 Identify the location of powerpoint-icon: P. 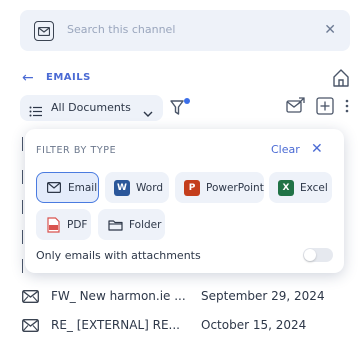
(192, 188).